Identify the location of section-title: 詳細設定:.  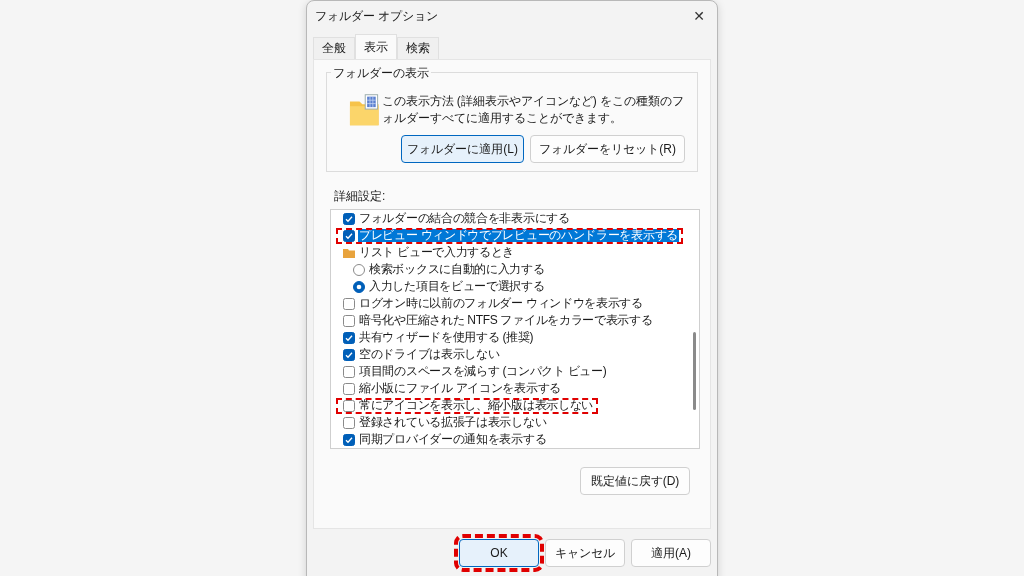
(360, 196).